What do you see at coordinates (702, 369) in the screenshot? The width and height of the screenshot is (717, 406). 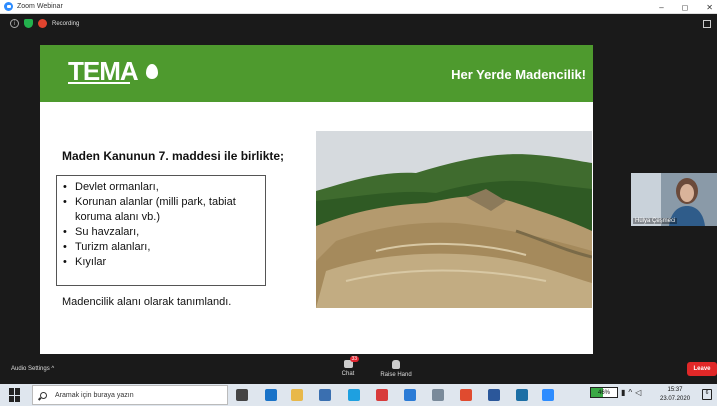 I see `leave-button: Leave` at bounding box center [702, 369].